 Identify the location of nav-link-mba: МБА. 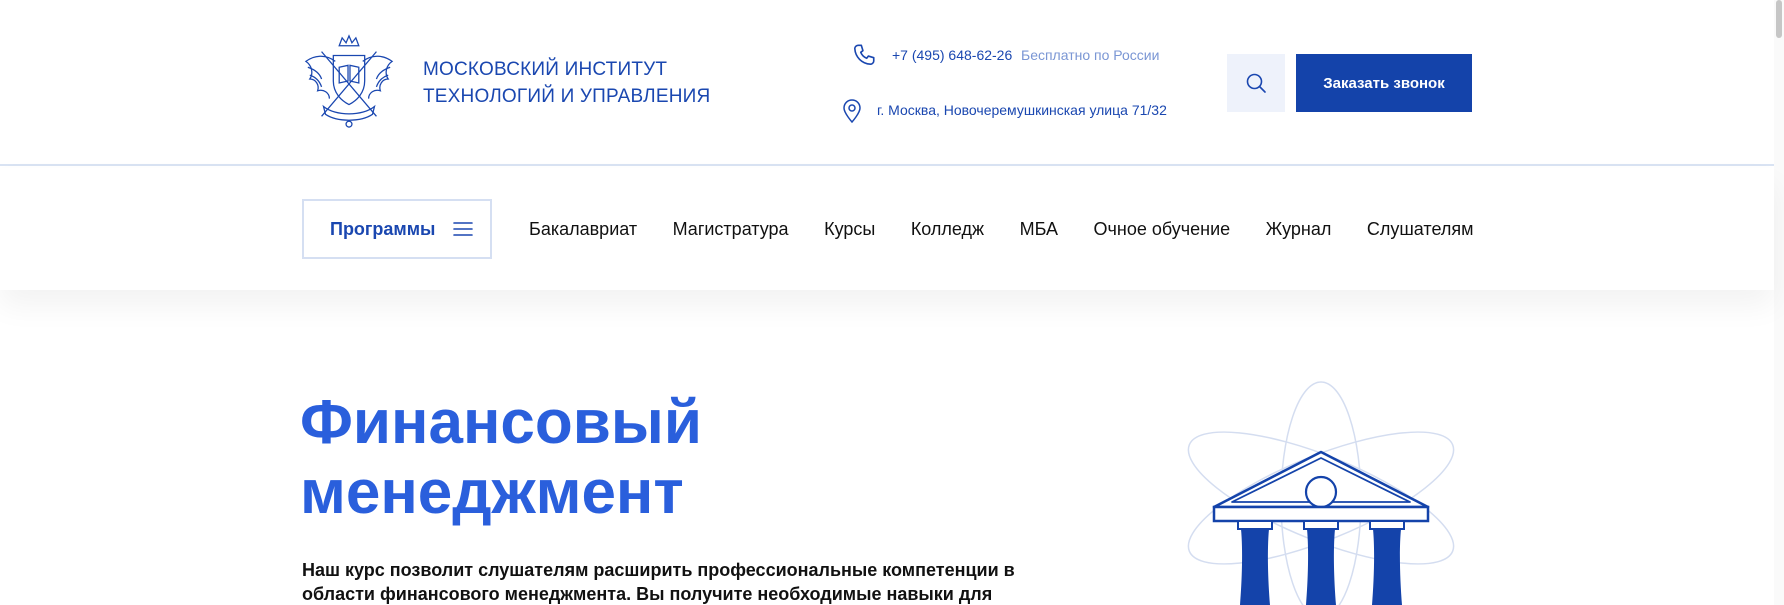
(1039, 229).